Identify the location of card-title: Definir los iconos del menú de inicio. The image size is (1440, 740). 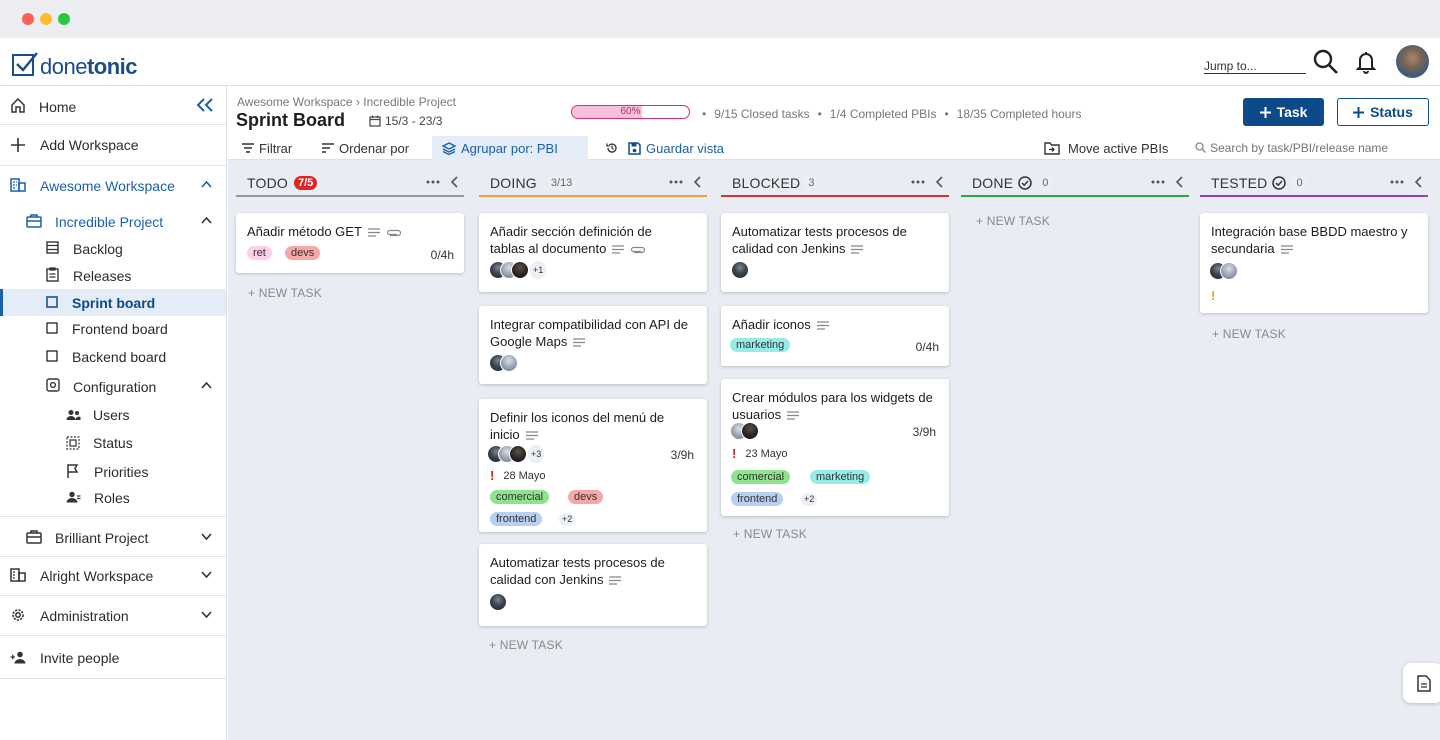
(577, 426).